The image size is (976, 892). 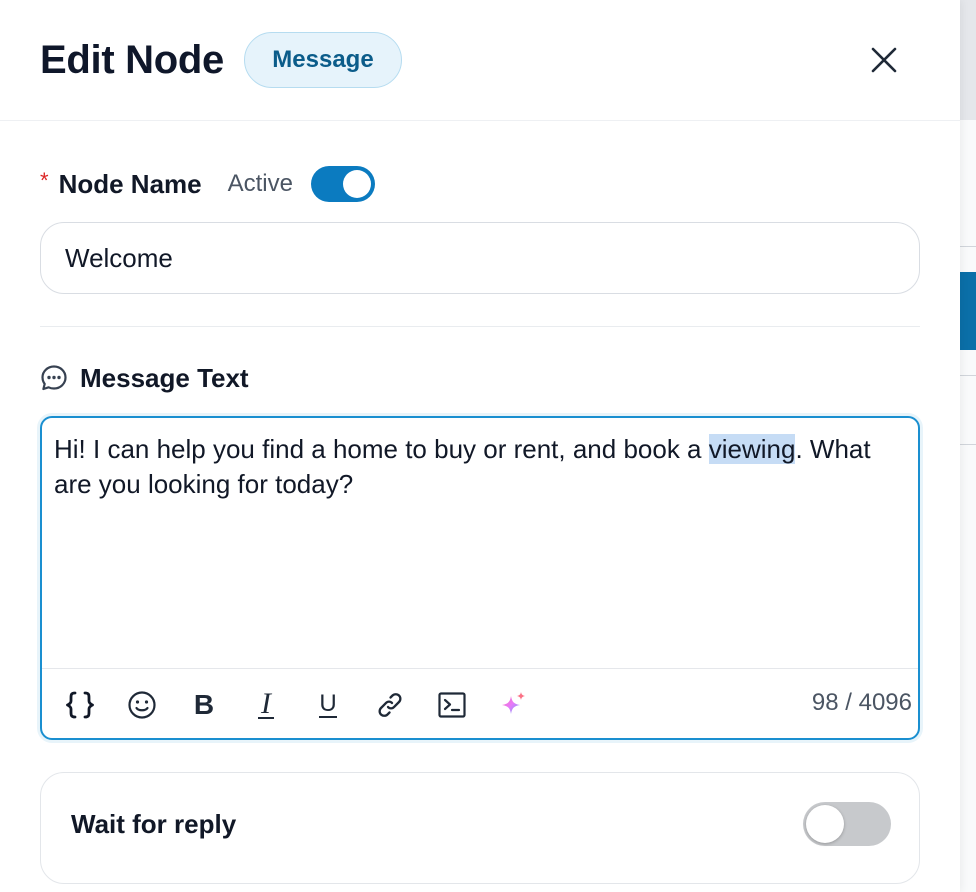 I want to click on italic-button: I, so click(x=266, y=705).